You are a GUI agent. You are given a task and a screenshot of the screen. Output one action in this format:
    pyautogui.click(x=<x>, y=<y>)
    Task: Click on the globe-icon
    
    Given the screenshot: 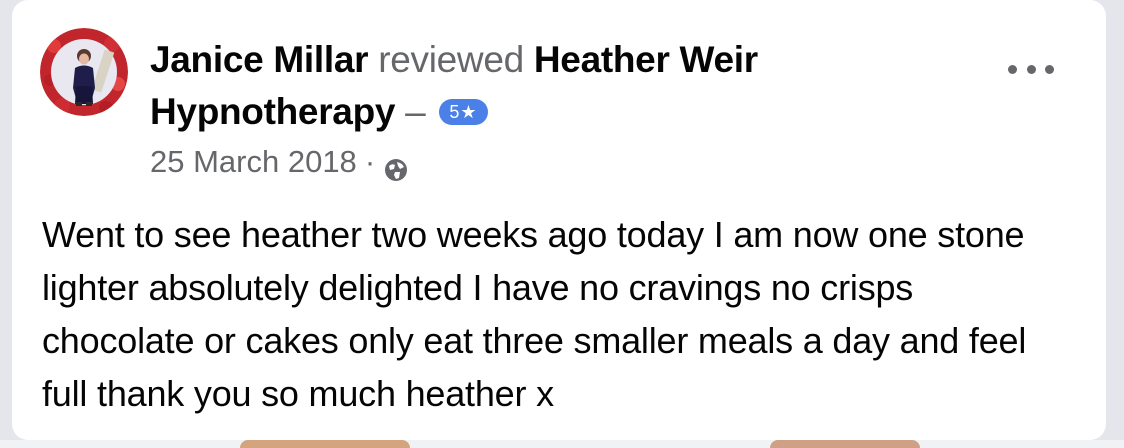 What is the action you would take?
    pyautogui.click(x=396, y=166)
    